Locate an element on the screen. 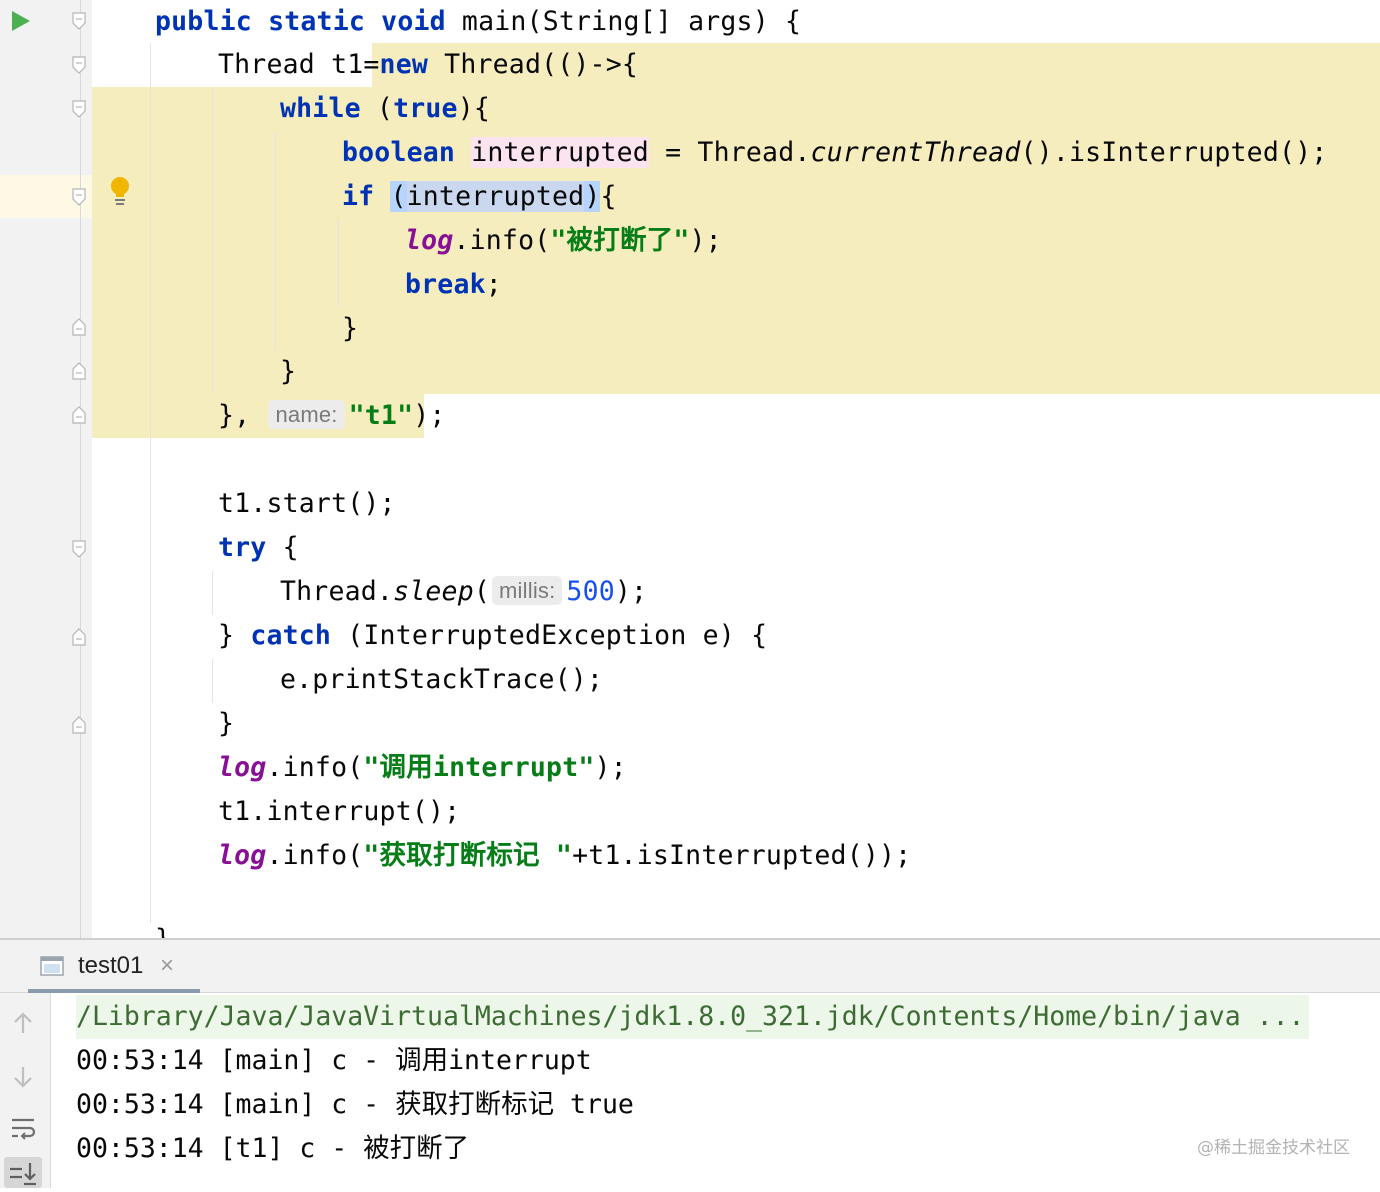  string-literal: "获取打断标记 " is located at coordinates (468, 855).